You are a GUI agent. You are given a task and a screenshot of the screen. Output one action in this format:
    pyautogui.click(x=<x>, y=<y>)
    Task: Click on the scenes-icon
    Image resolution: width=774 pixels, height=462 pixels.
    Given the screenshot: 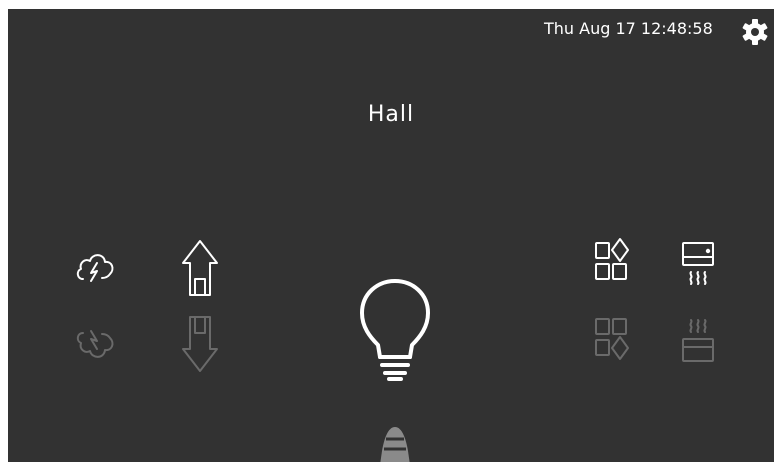 What is the action you would take?
    pyautogui.click(x=612, y=259)
    